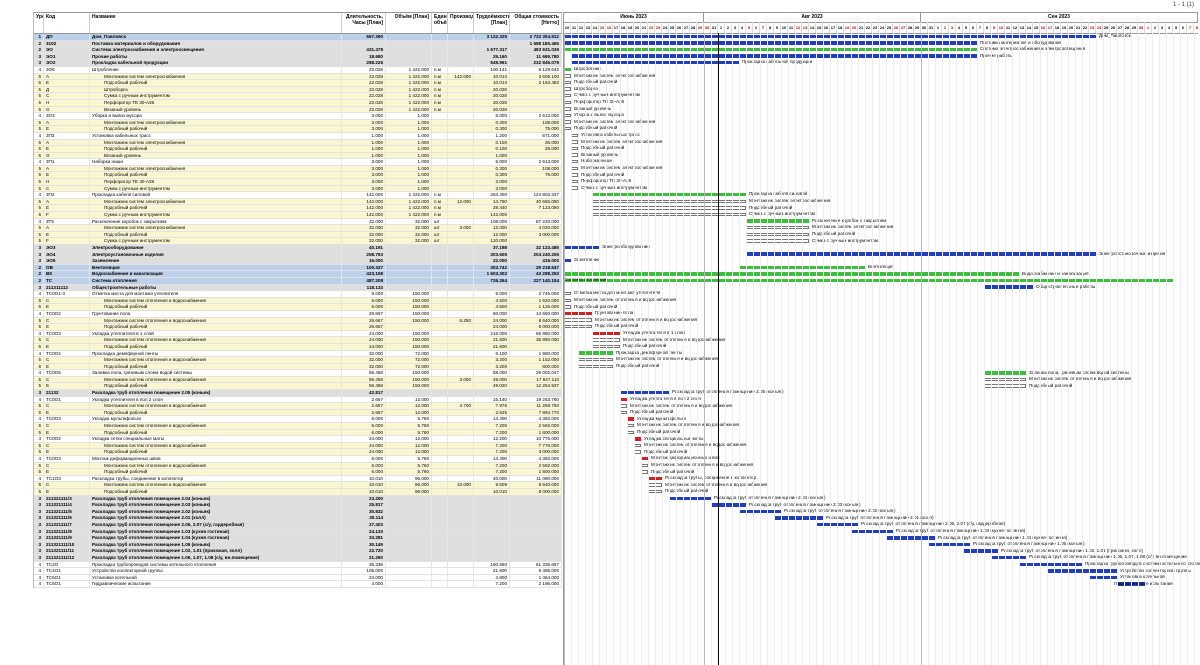 The width and height of the screenshot is (1200, 665). Describe the element at coordinates (298, 261) in the screenshot. I see `table-row: 3 ЭО5 Заземление 16.000 22.000 416.000` at that location.